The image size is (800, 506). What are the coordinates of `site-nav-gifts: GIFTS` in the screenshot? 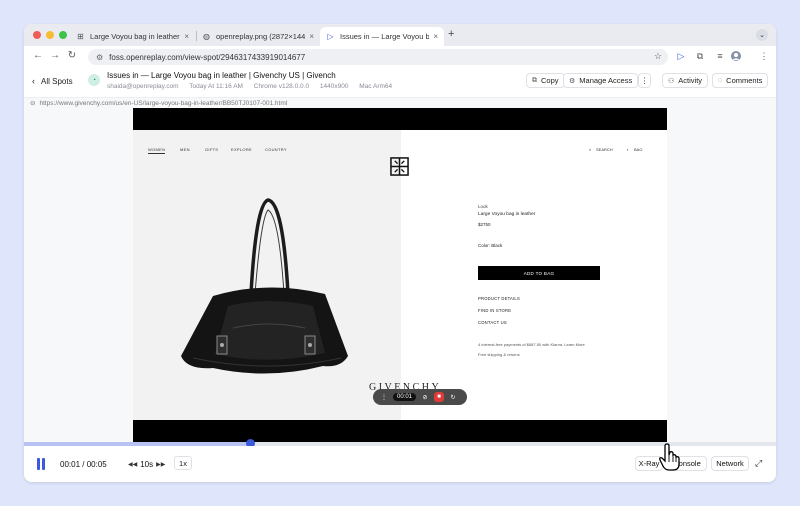 It's located at (211, 149).